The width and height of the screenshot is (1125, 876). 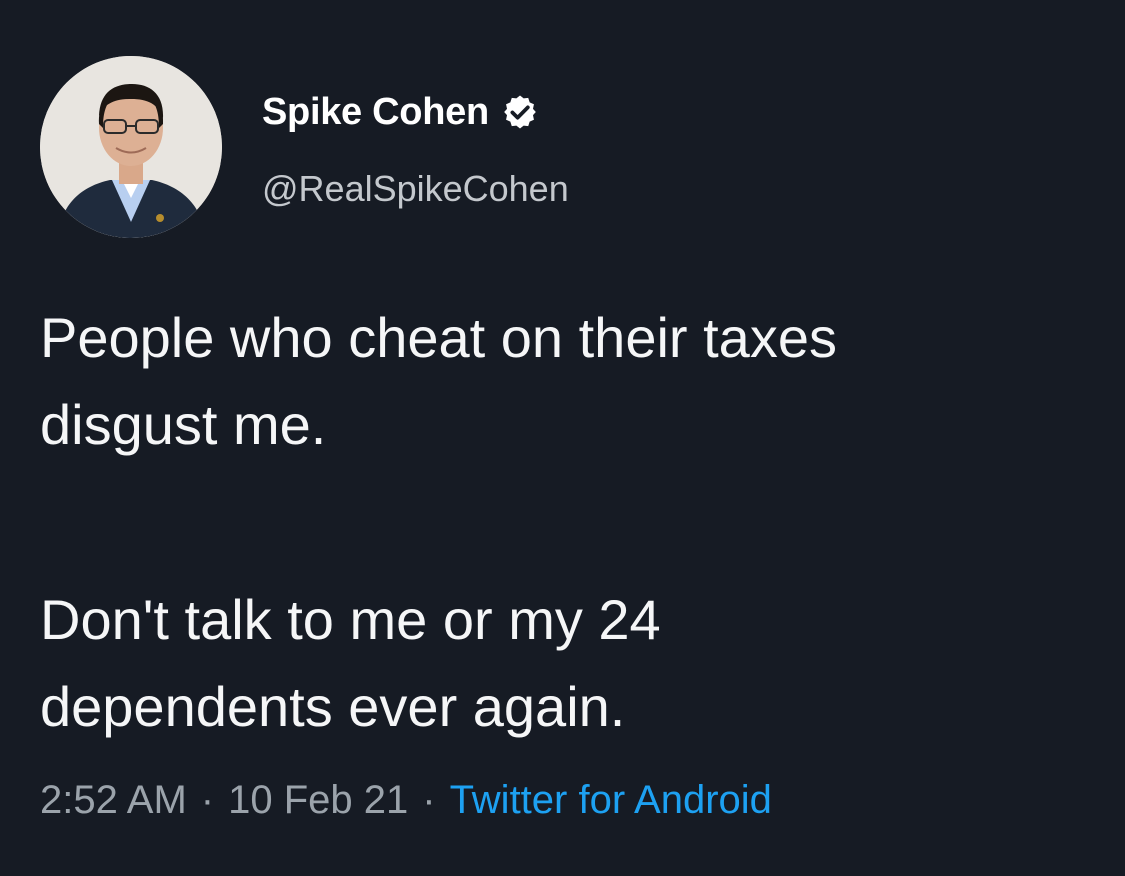 I want to click on author-name-row: Spike Cohen, so click(x=400, y=112).